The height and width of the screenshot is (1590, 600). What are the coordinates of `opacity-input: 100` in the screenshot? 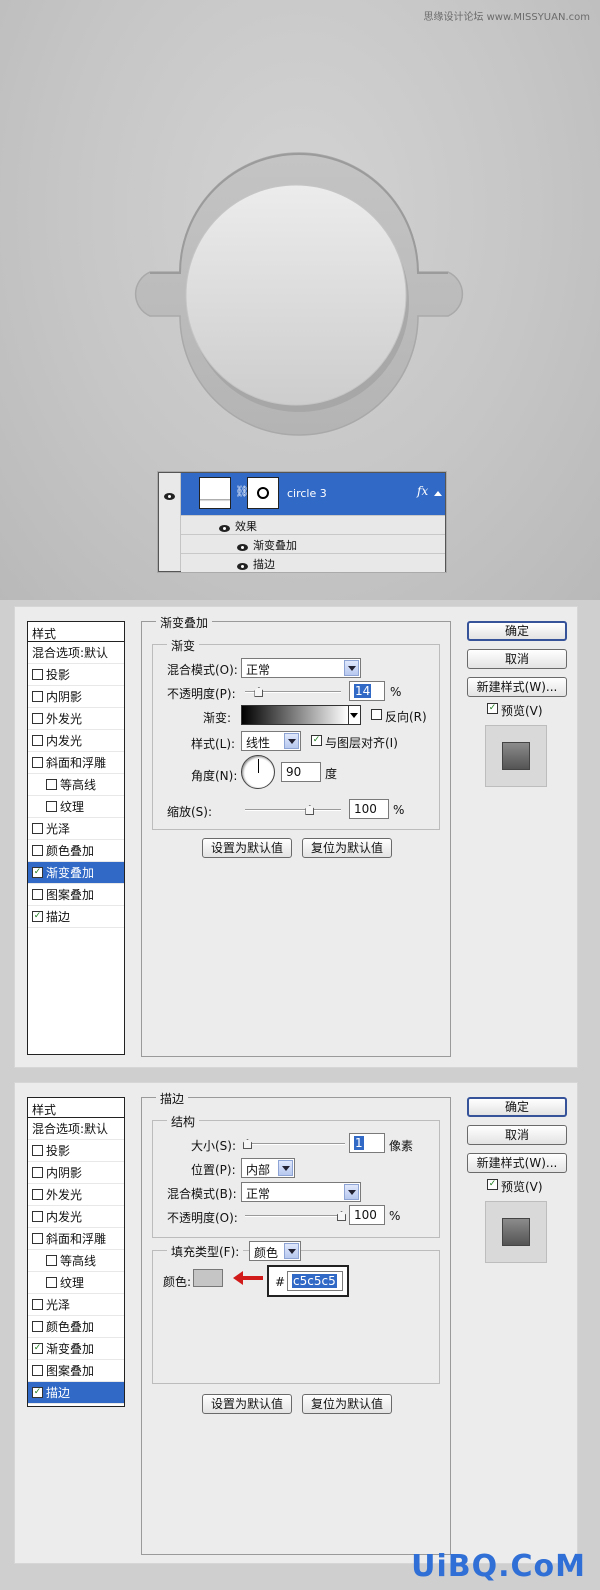 It's located at (367, 1215).